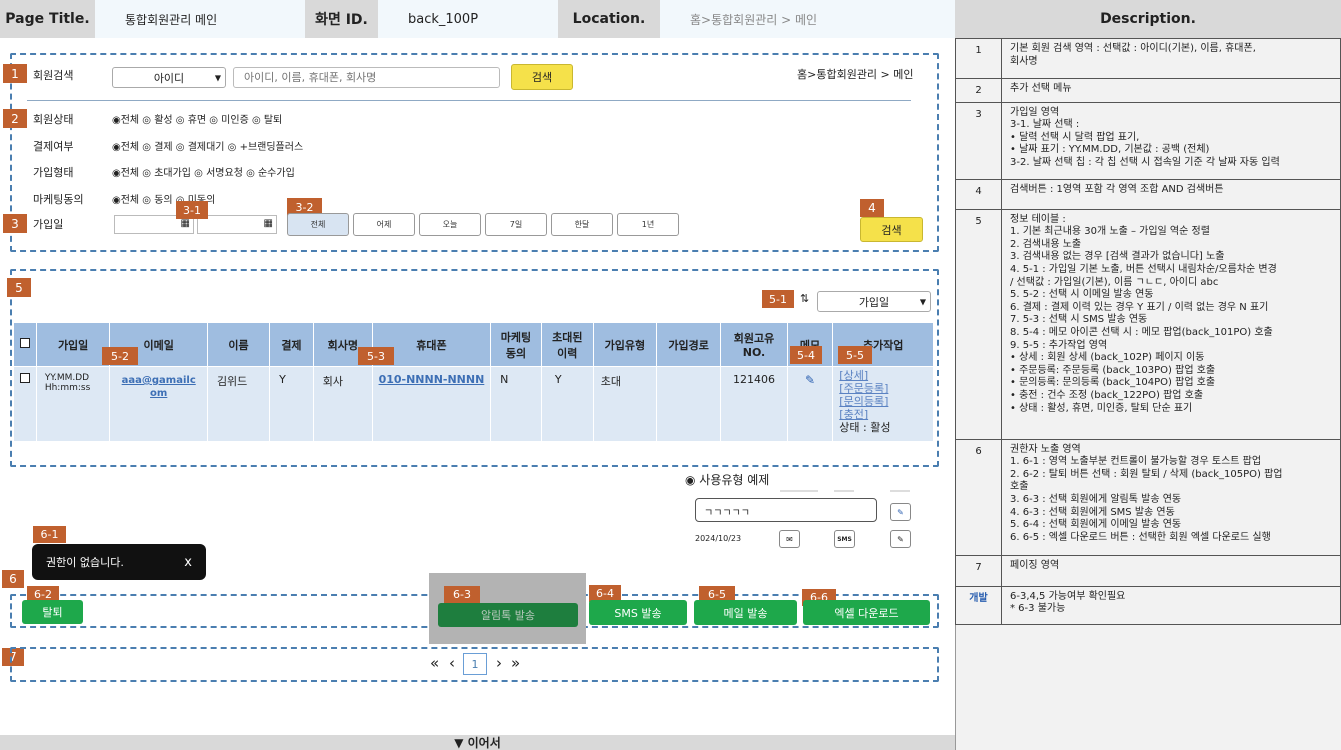  I want to click on desc-number: 4, so click(978, 194).